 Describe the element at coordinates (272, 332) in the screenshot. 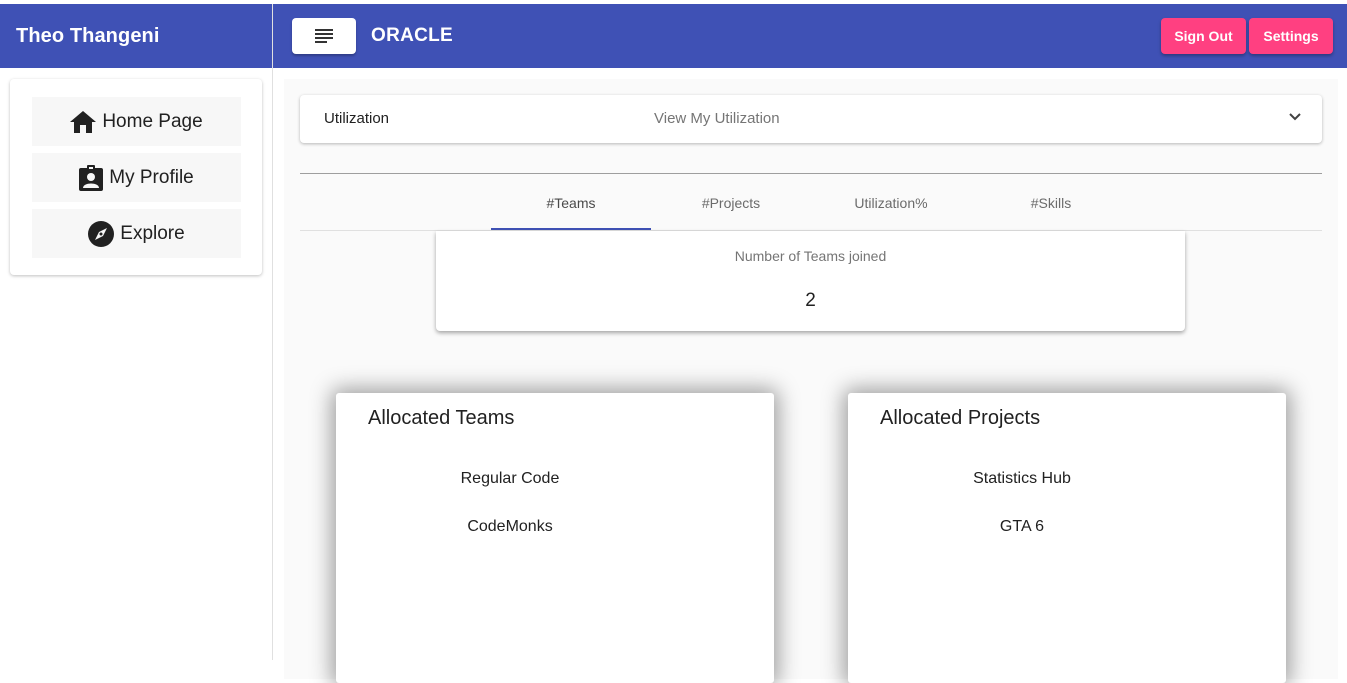

I see `sidebar-divider` at that location.